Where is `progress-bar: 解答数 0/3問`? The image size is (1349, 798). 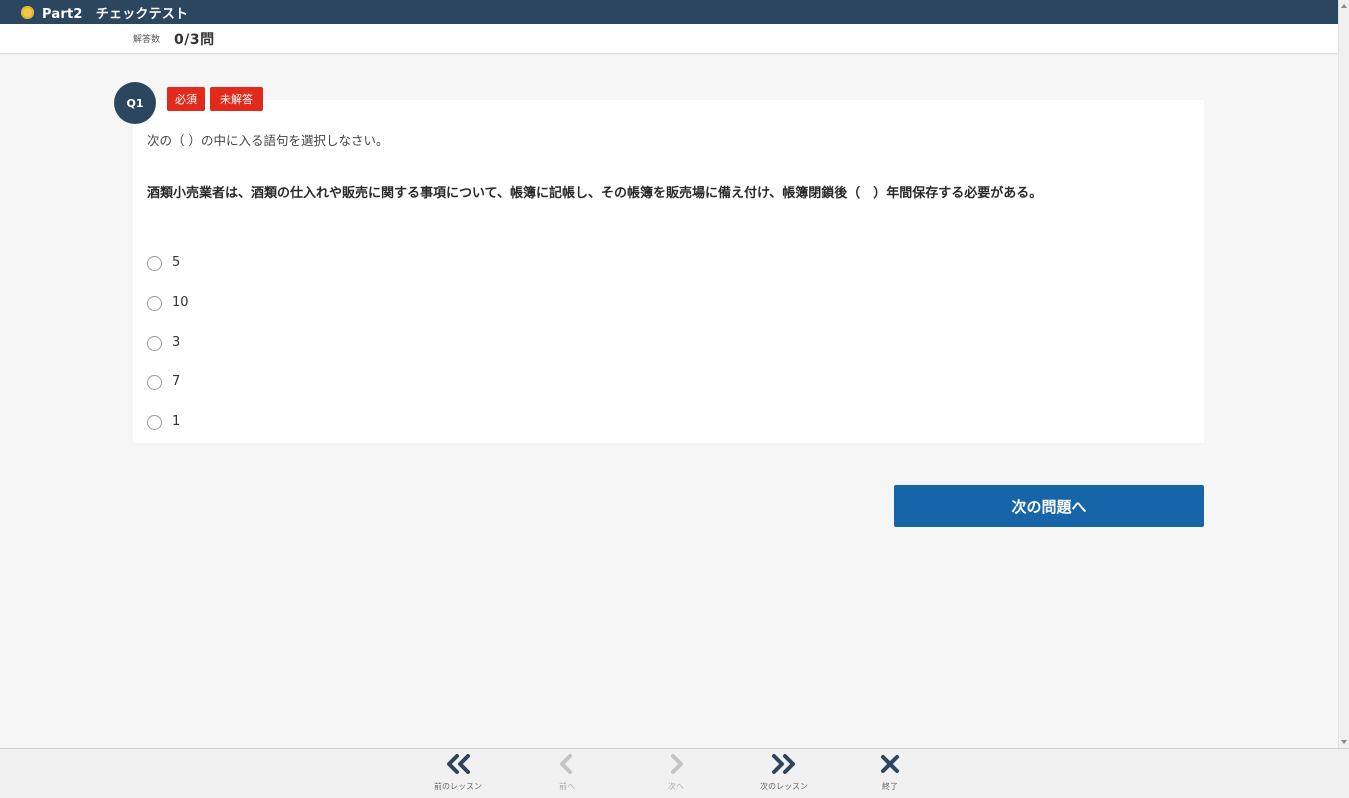
progress-bar: 解答数 0/3問 is located at coordinates (669, 39).